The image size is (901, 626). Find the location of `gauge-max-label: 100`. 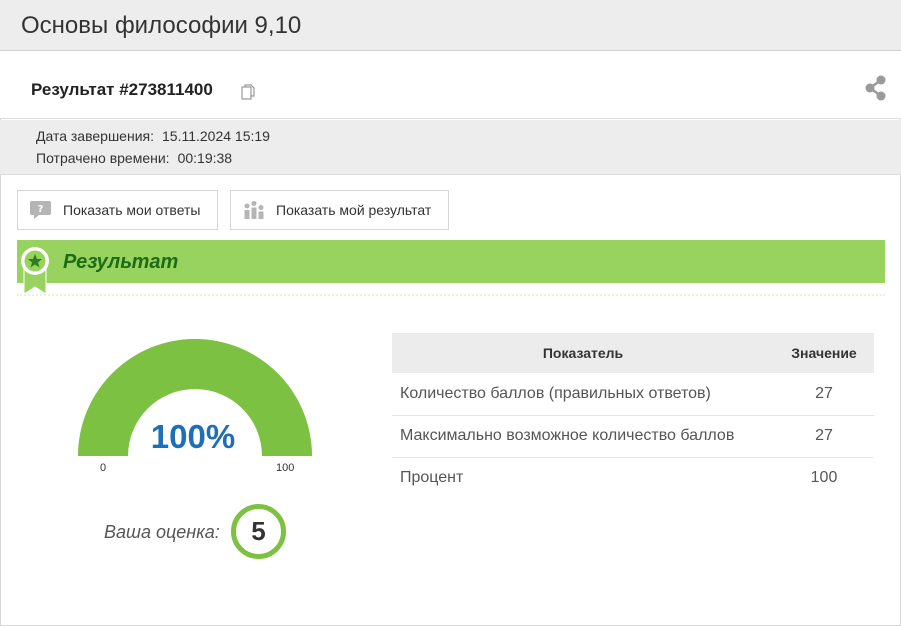

gauge-max-label: 100 is located at coordinates (285, 468).